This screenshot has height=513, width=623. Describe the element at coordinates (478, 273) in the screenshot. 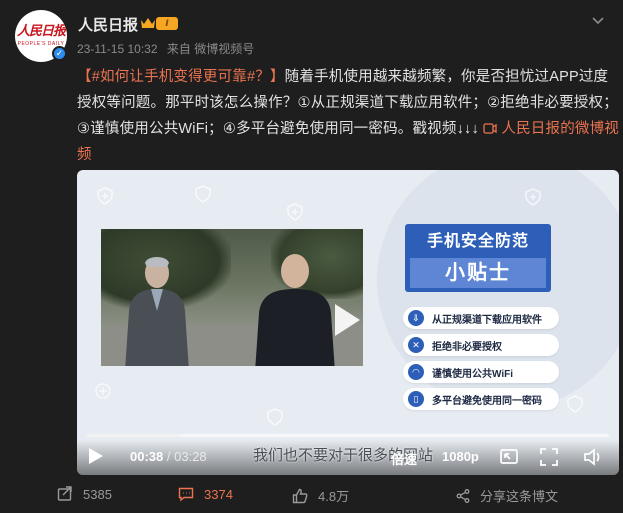

I see `tips-subtitle: 小贴士` at that location.